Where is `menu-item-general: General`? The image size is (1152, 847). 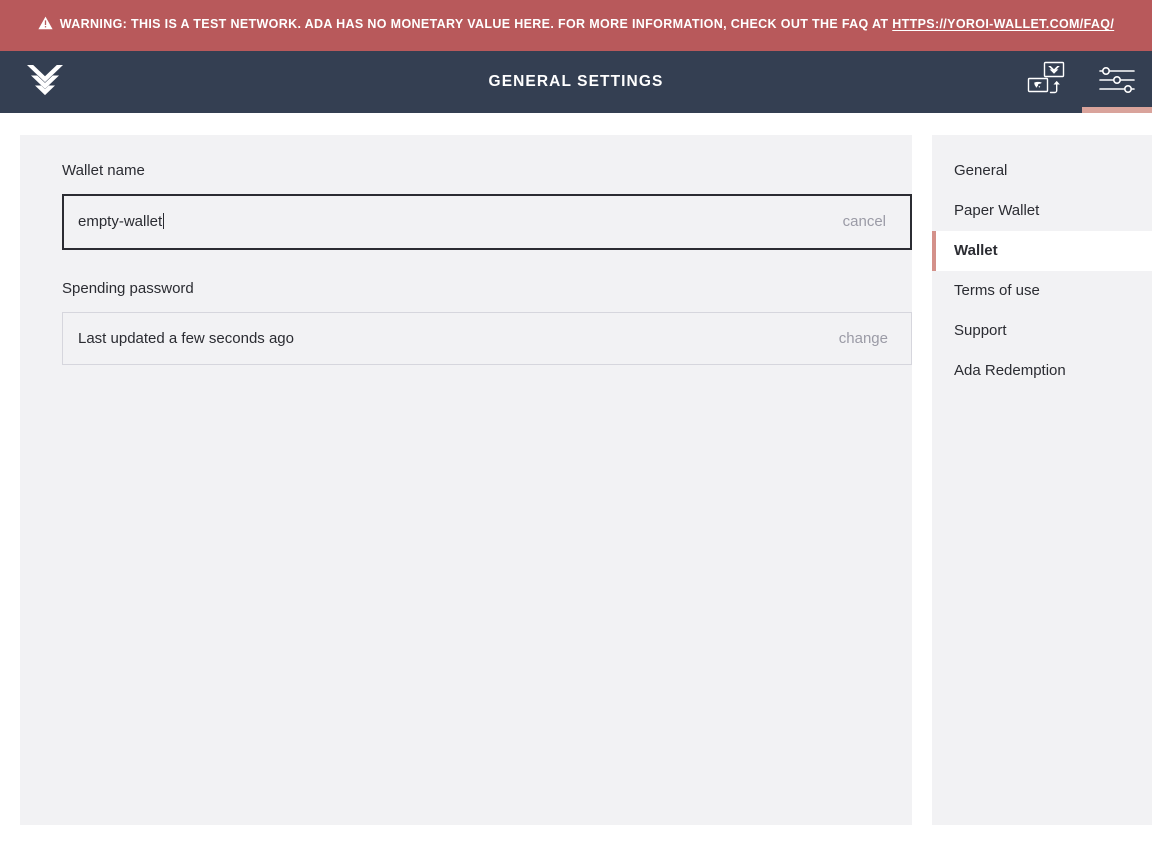 menu-item-general: General is located at coordinates (1042, 171).